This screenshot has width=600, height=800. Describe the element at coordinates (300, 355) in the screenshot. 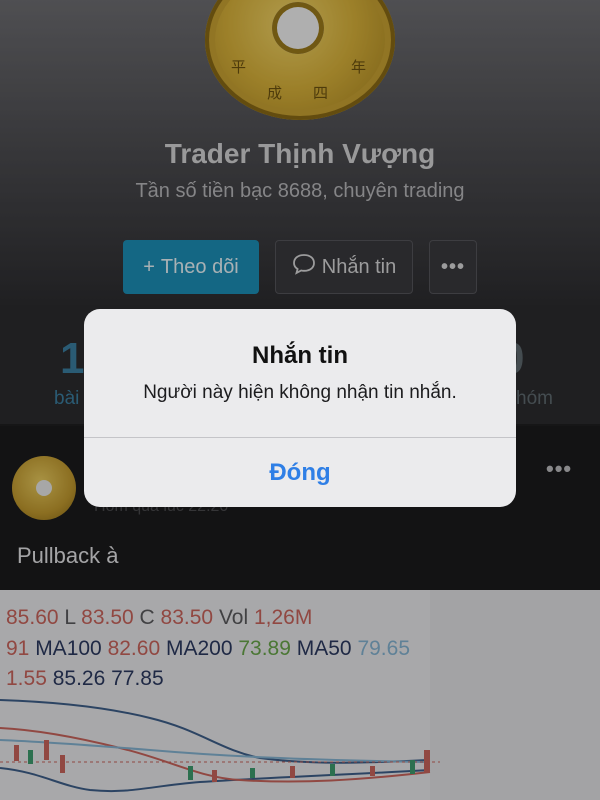

I see `alert-title: Nhắn tin` at that location.